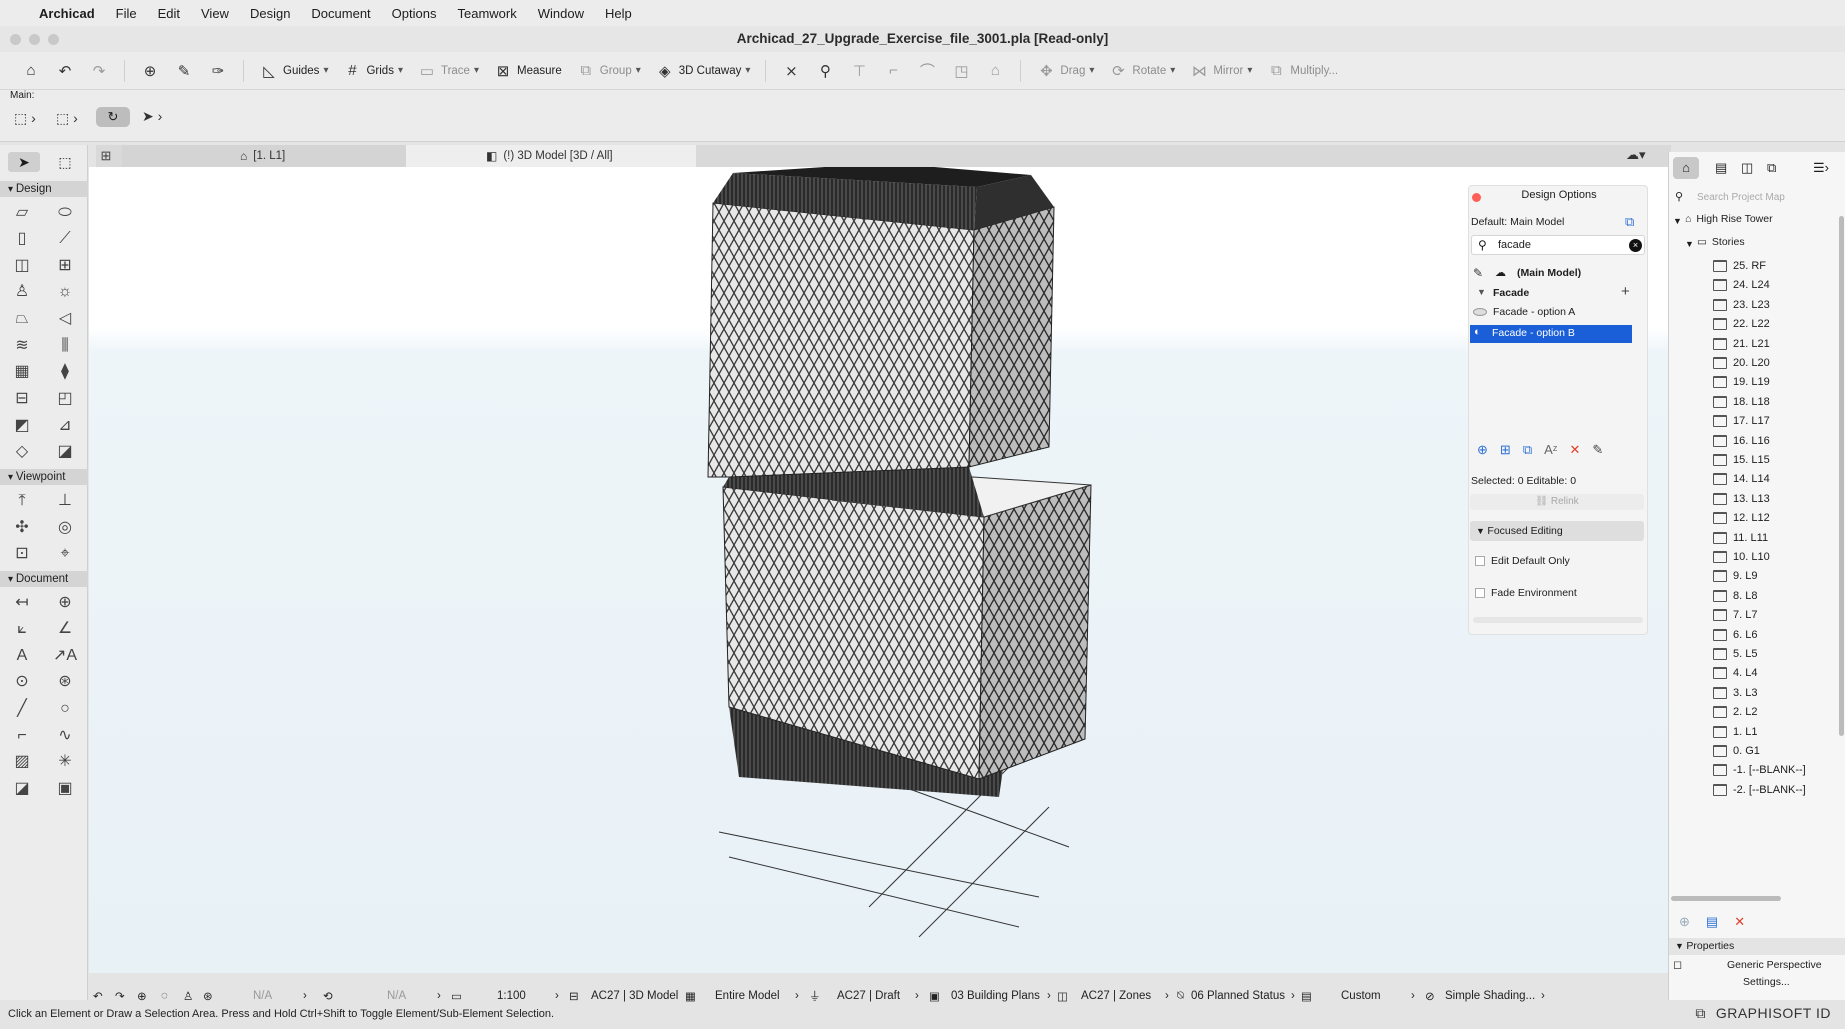 The width and height of the screenshot is (1845, 1029). What do you see at coordinates (893, 70) in the screenshot?
I see `adjust-button: ⌐` at bounding box center [893, 70].